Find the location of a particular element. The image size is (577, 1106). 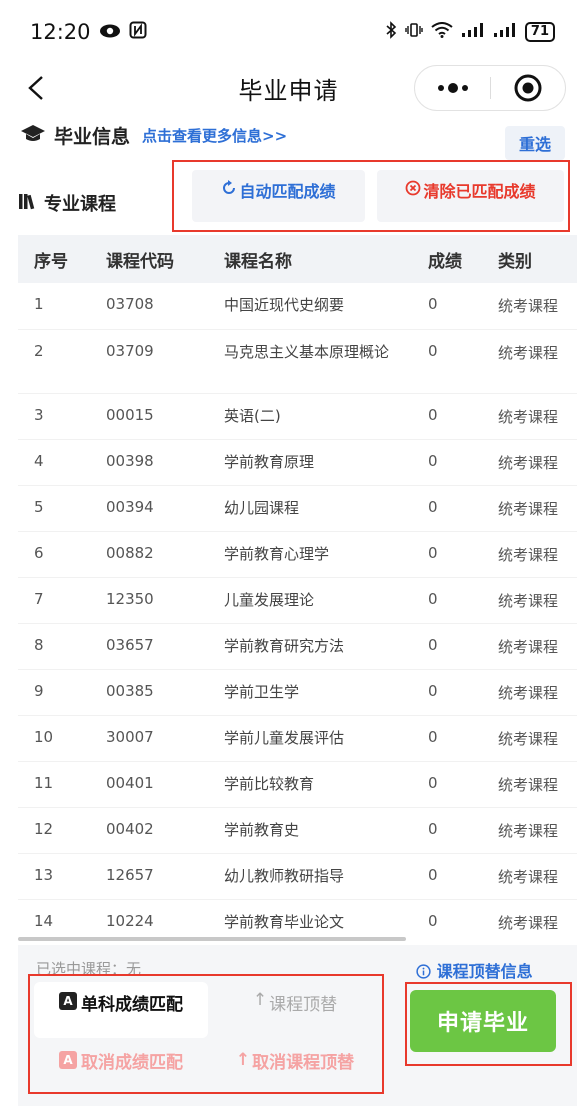

table-row: 4 00398 学前教育原理 0 统考课程 is located at coordinates (297, 462).